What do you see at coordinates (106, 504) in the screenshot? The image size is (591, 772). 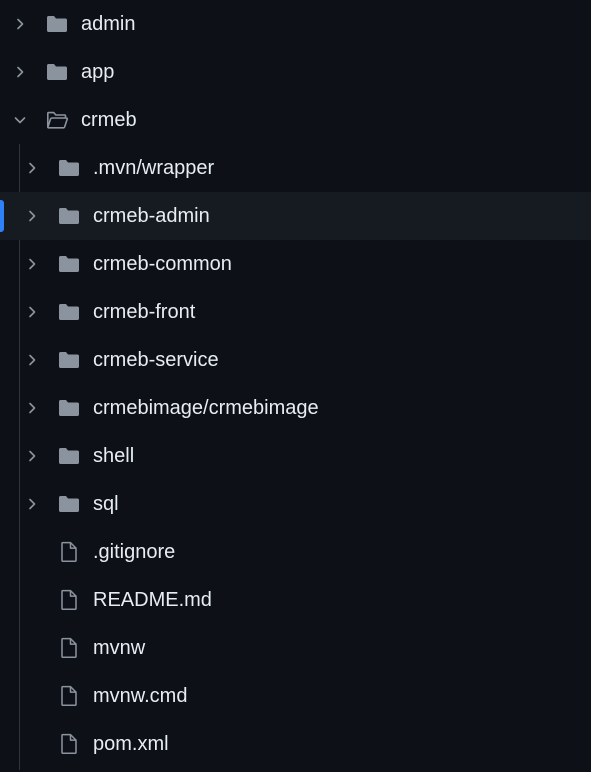 I see `file-tree-item-label: sql` at bounding box center [106, 504].